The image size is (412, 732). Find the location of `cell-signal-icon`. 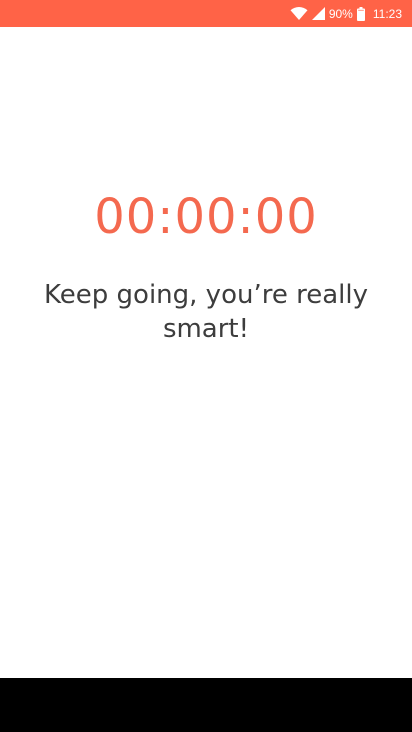

cell-signal-icon is located at coordinates (318, 13).